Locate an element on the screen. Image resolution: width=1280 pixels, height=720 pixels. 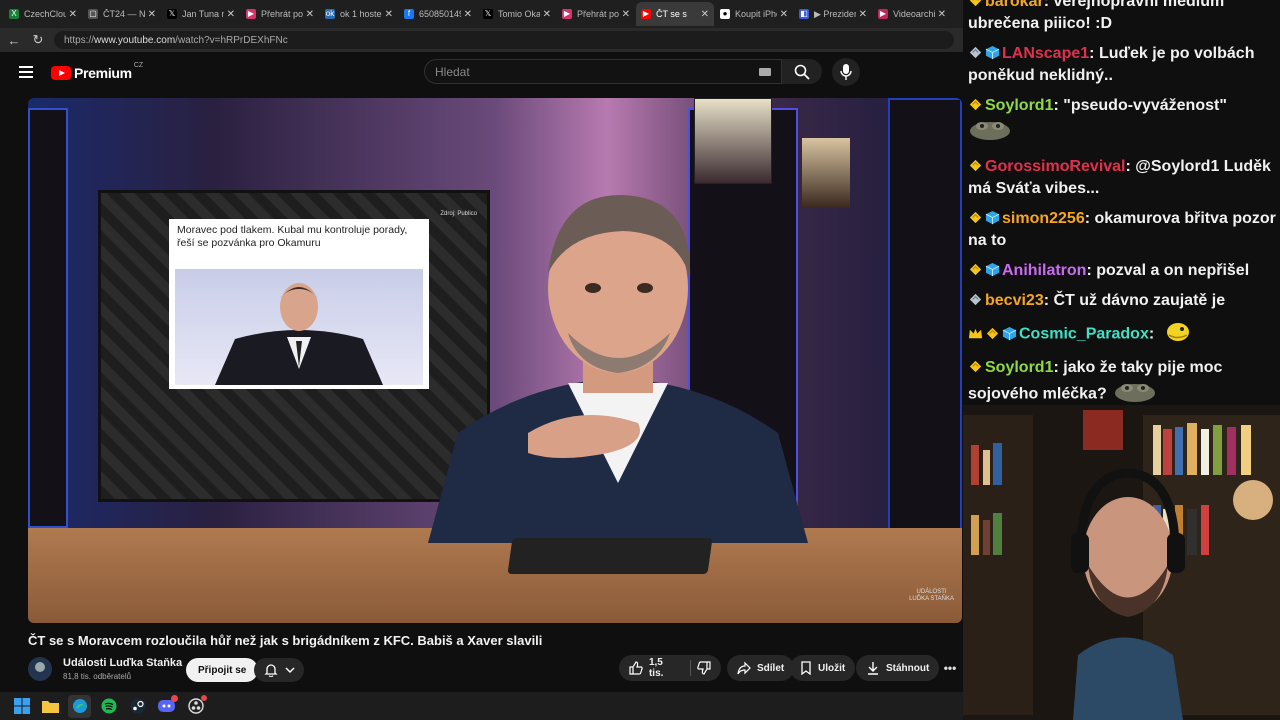
browser-tab: ◧ ▶ Prezident✕ is located at coordinates (833, 14).